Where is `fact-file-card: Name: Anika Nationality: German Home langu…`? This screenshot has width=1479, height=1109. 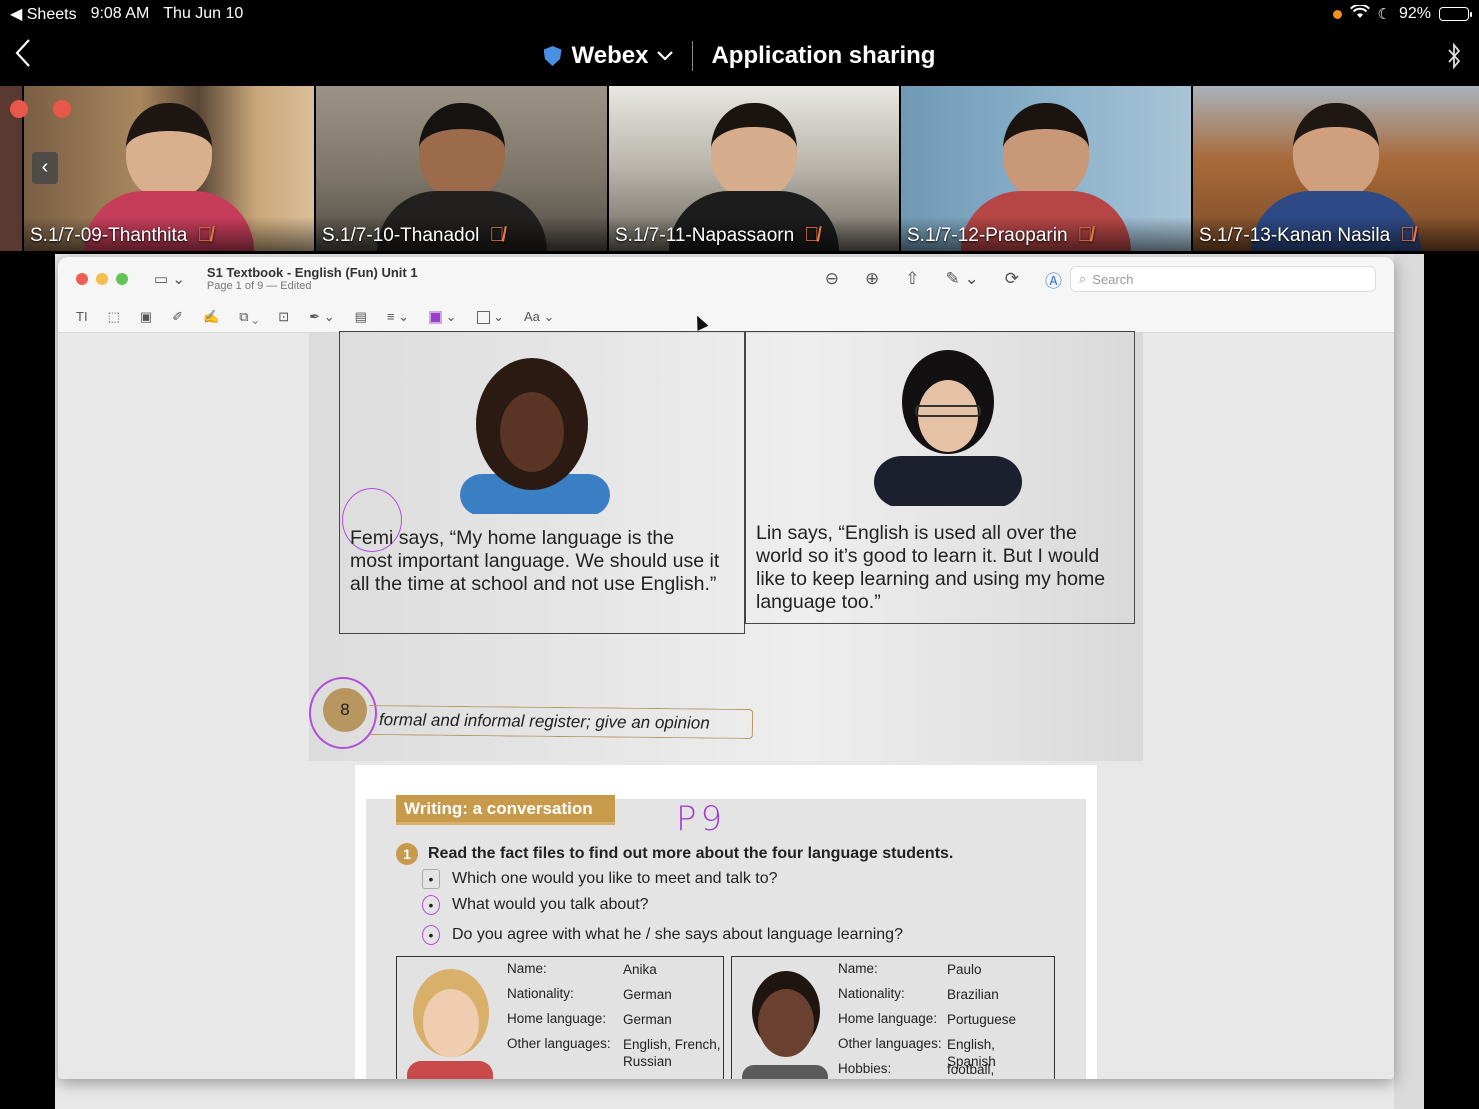
fact-file-card: Name: Anika Nationality: German Home langu… is located at coordinates (560, 1017).